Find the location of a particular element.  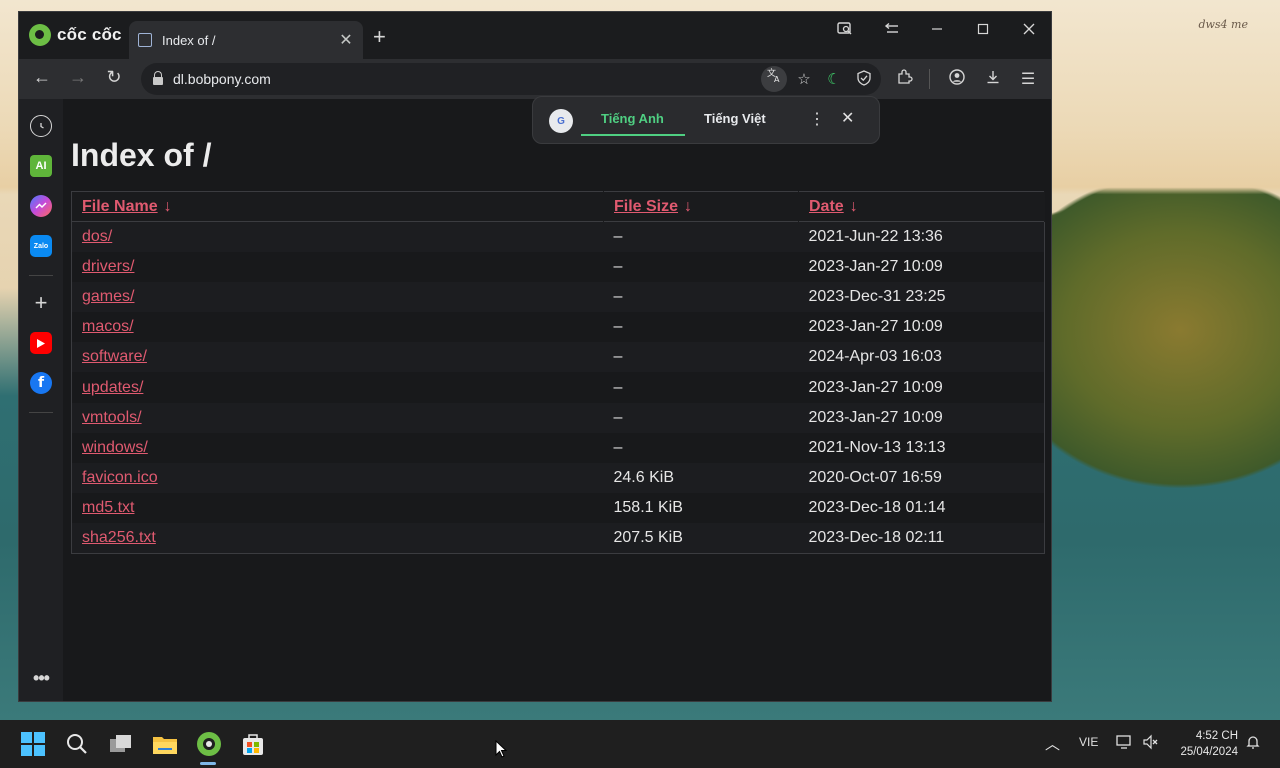

svg-text: A is located at coordinates (777, 79).